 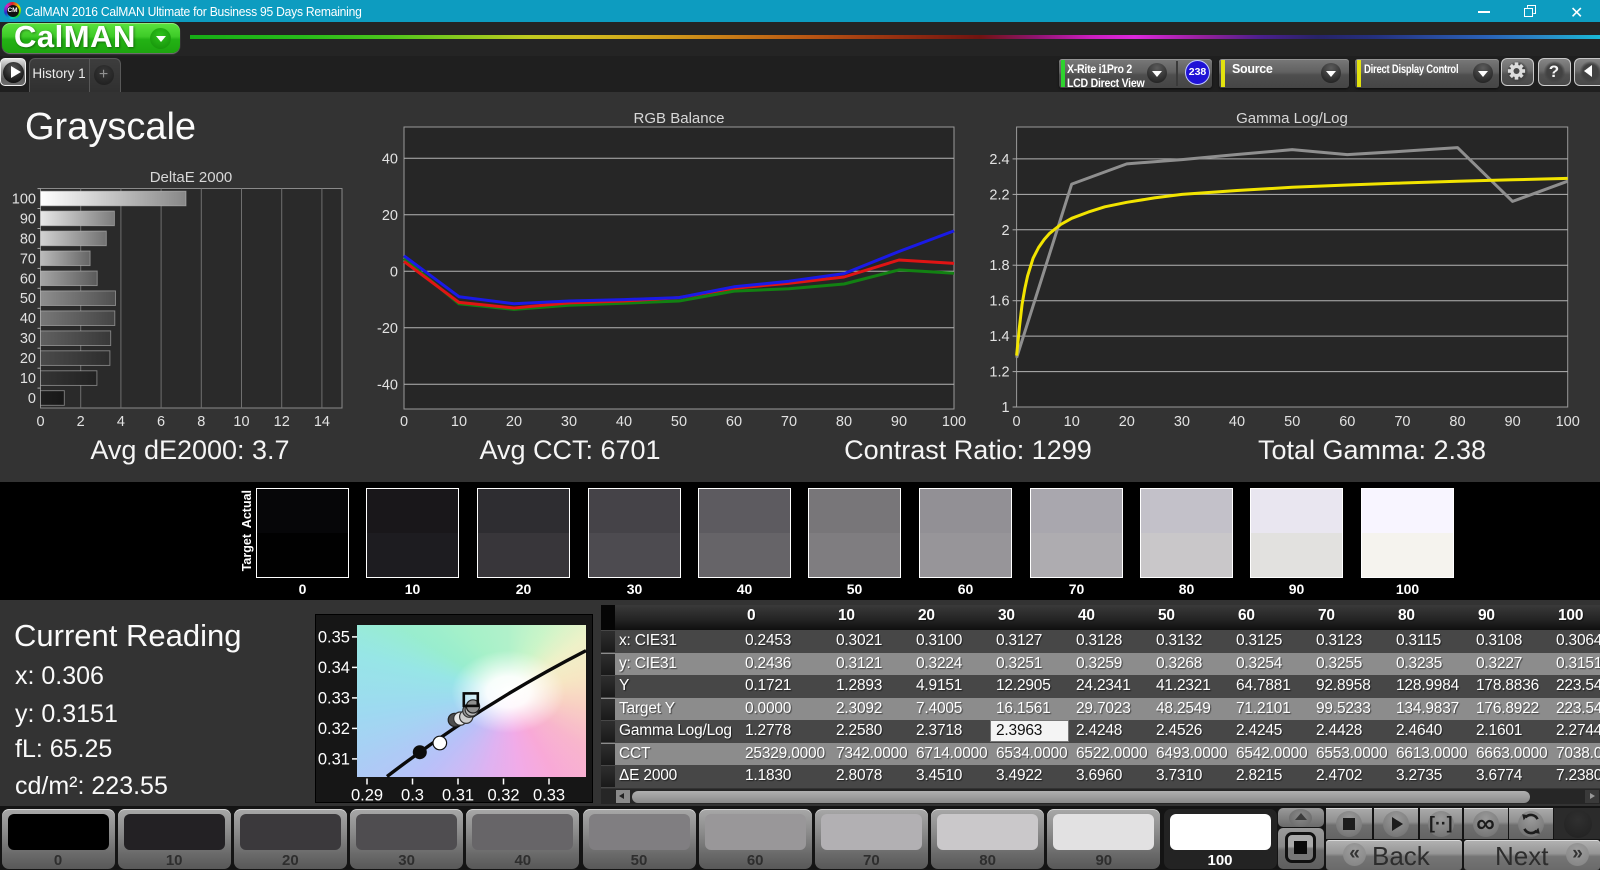 I want to click on svg-text: -20, so click(x=387, y=329).